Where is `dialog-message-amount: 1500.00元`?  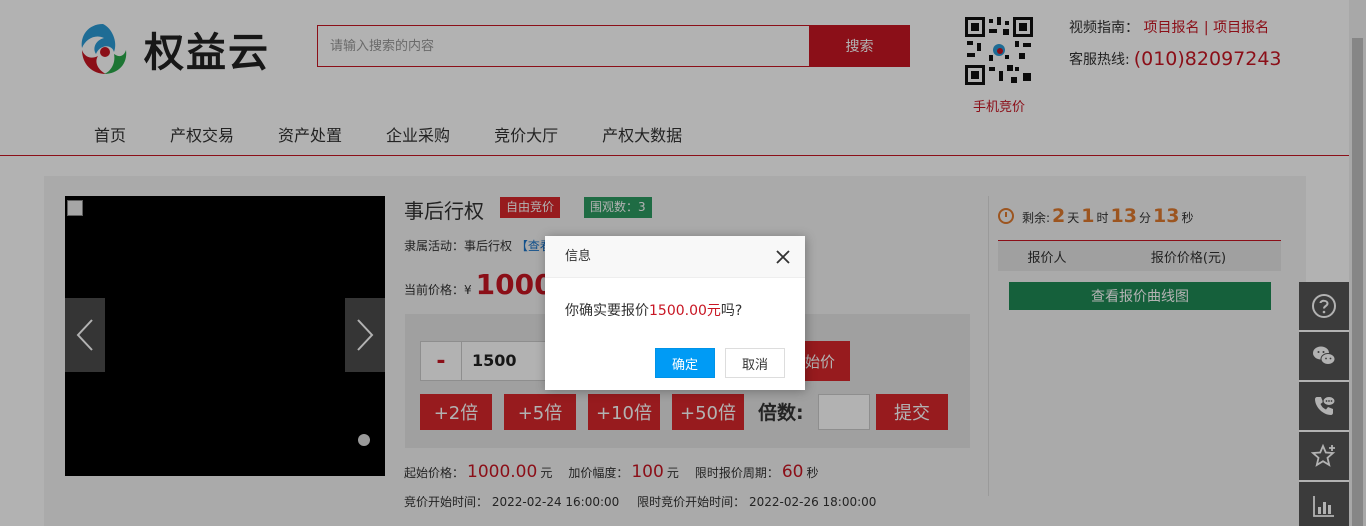 dialog-message-amount: 1500.00元 is located at coordinates (685, 311).